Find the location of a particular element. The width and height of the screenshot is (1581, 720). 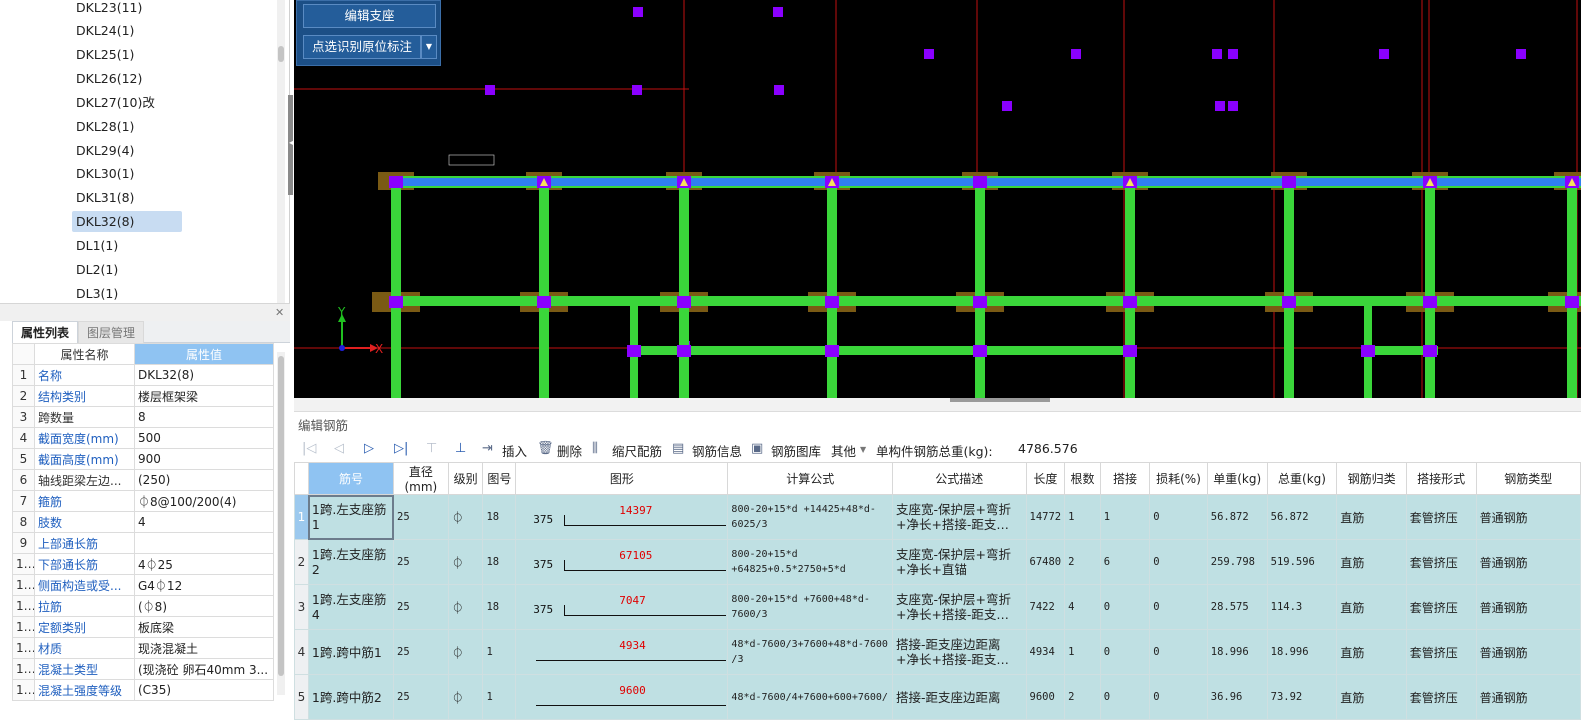

row-number: 1 is located at coordinates (301, 517).